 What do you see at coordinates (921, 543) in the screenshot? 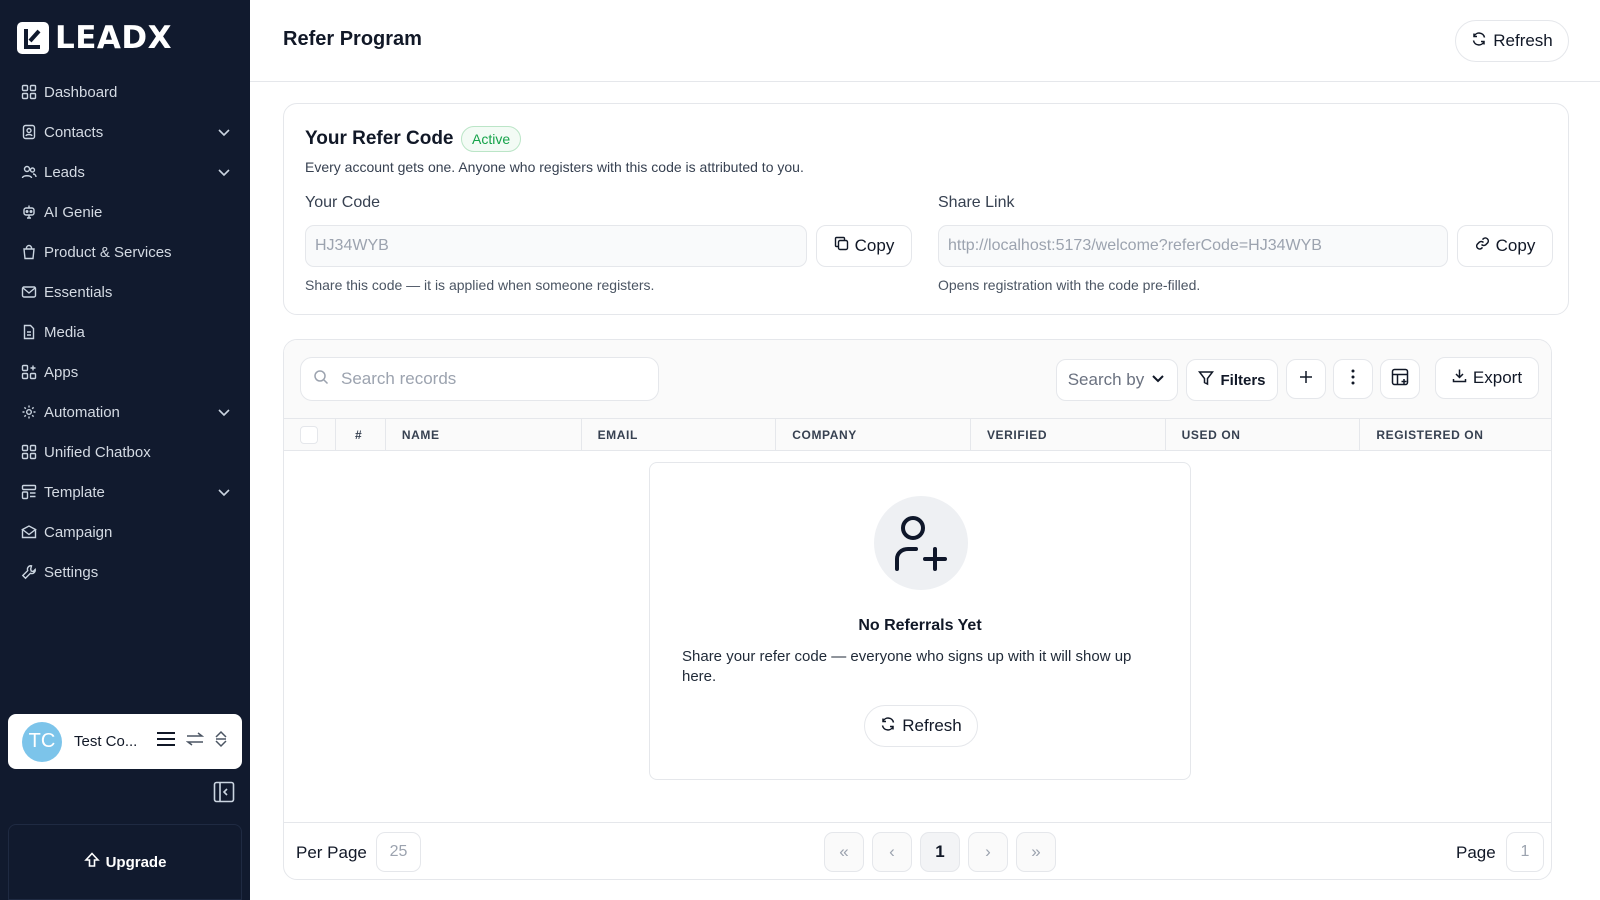
I see `user-plus-icon` at bounding box center [921, 543].